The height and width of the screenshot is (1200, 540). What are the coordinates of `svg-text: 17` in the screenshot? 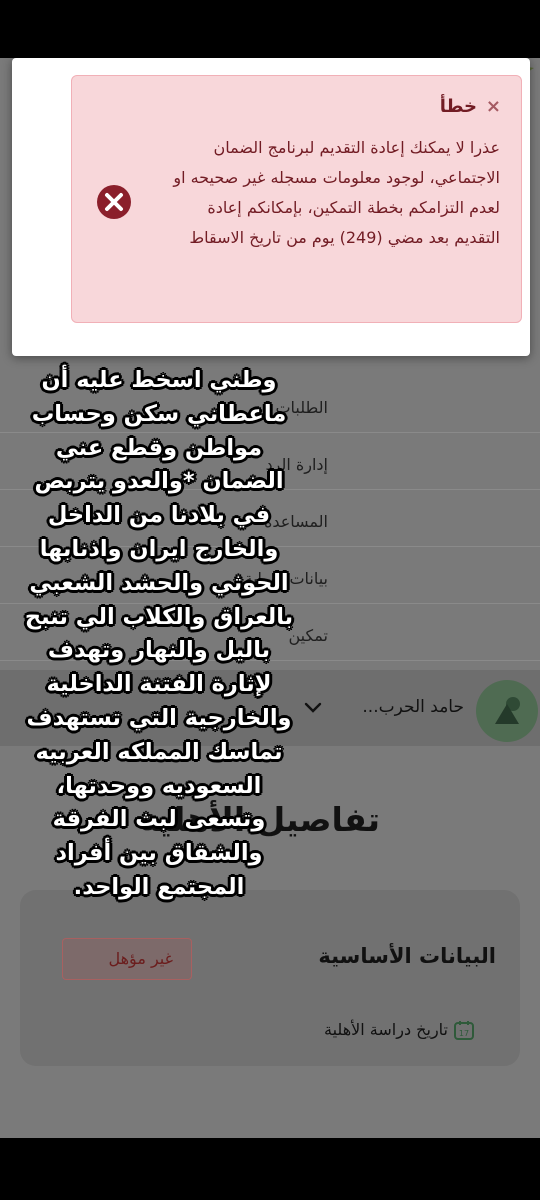 It's located at (464, 1033).